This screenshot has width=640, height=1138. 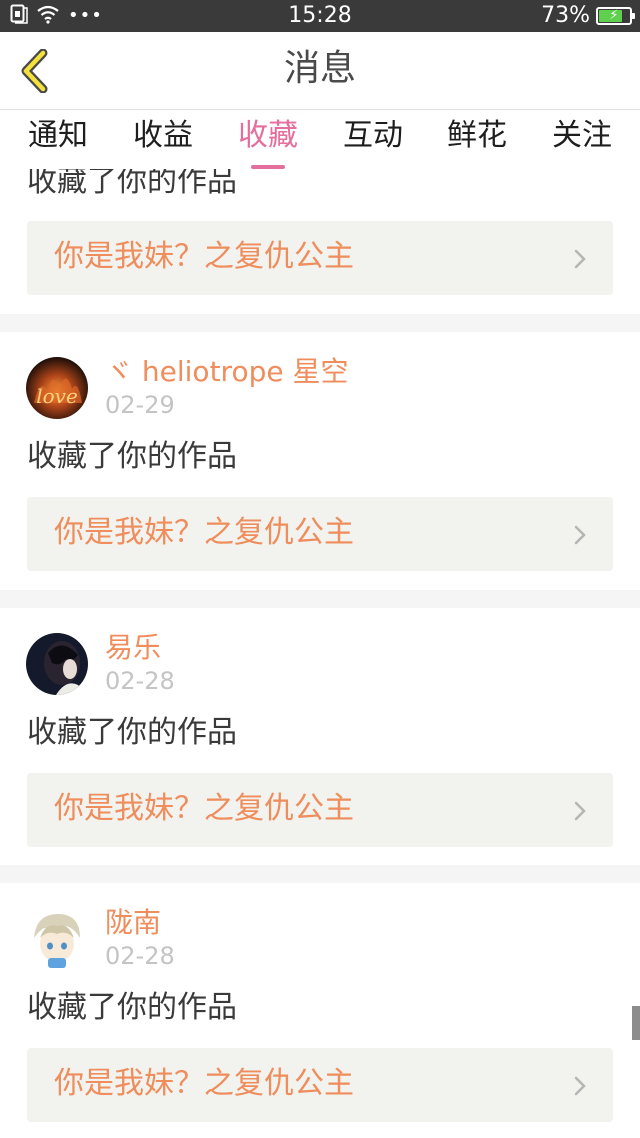 I want to click on fire-love-avatar: love, so click(x=57, y=388).